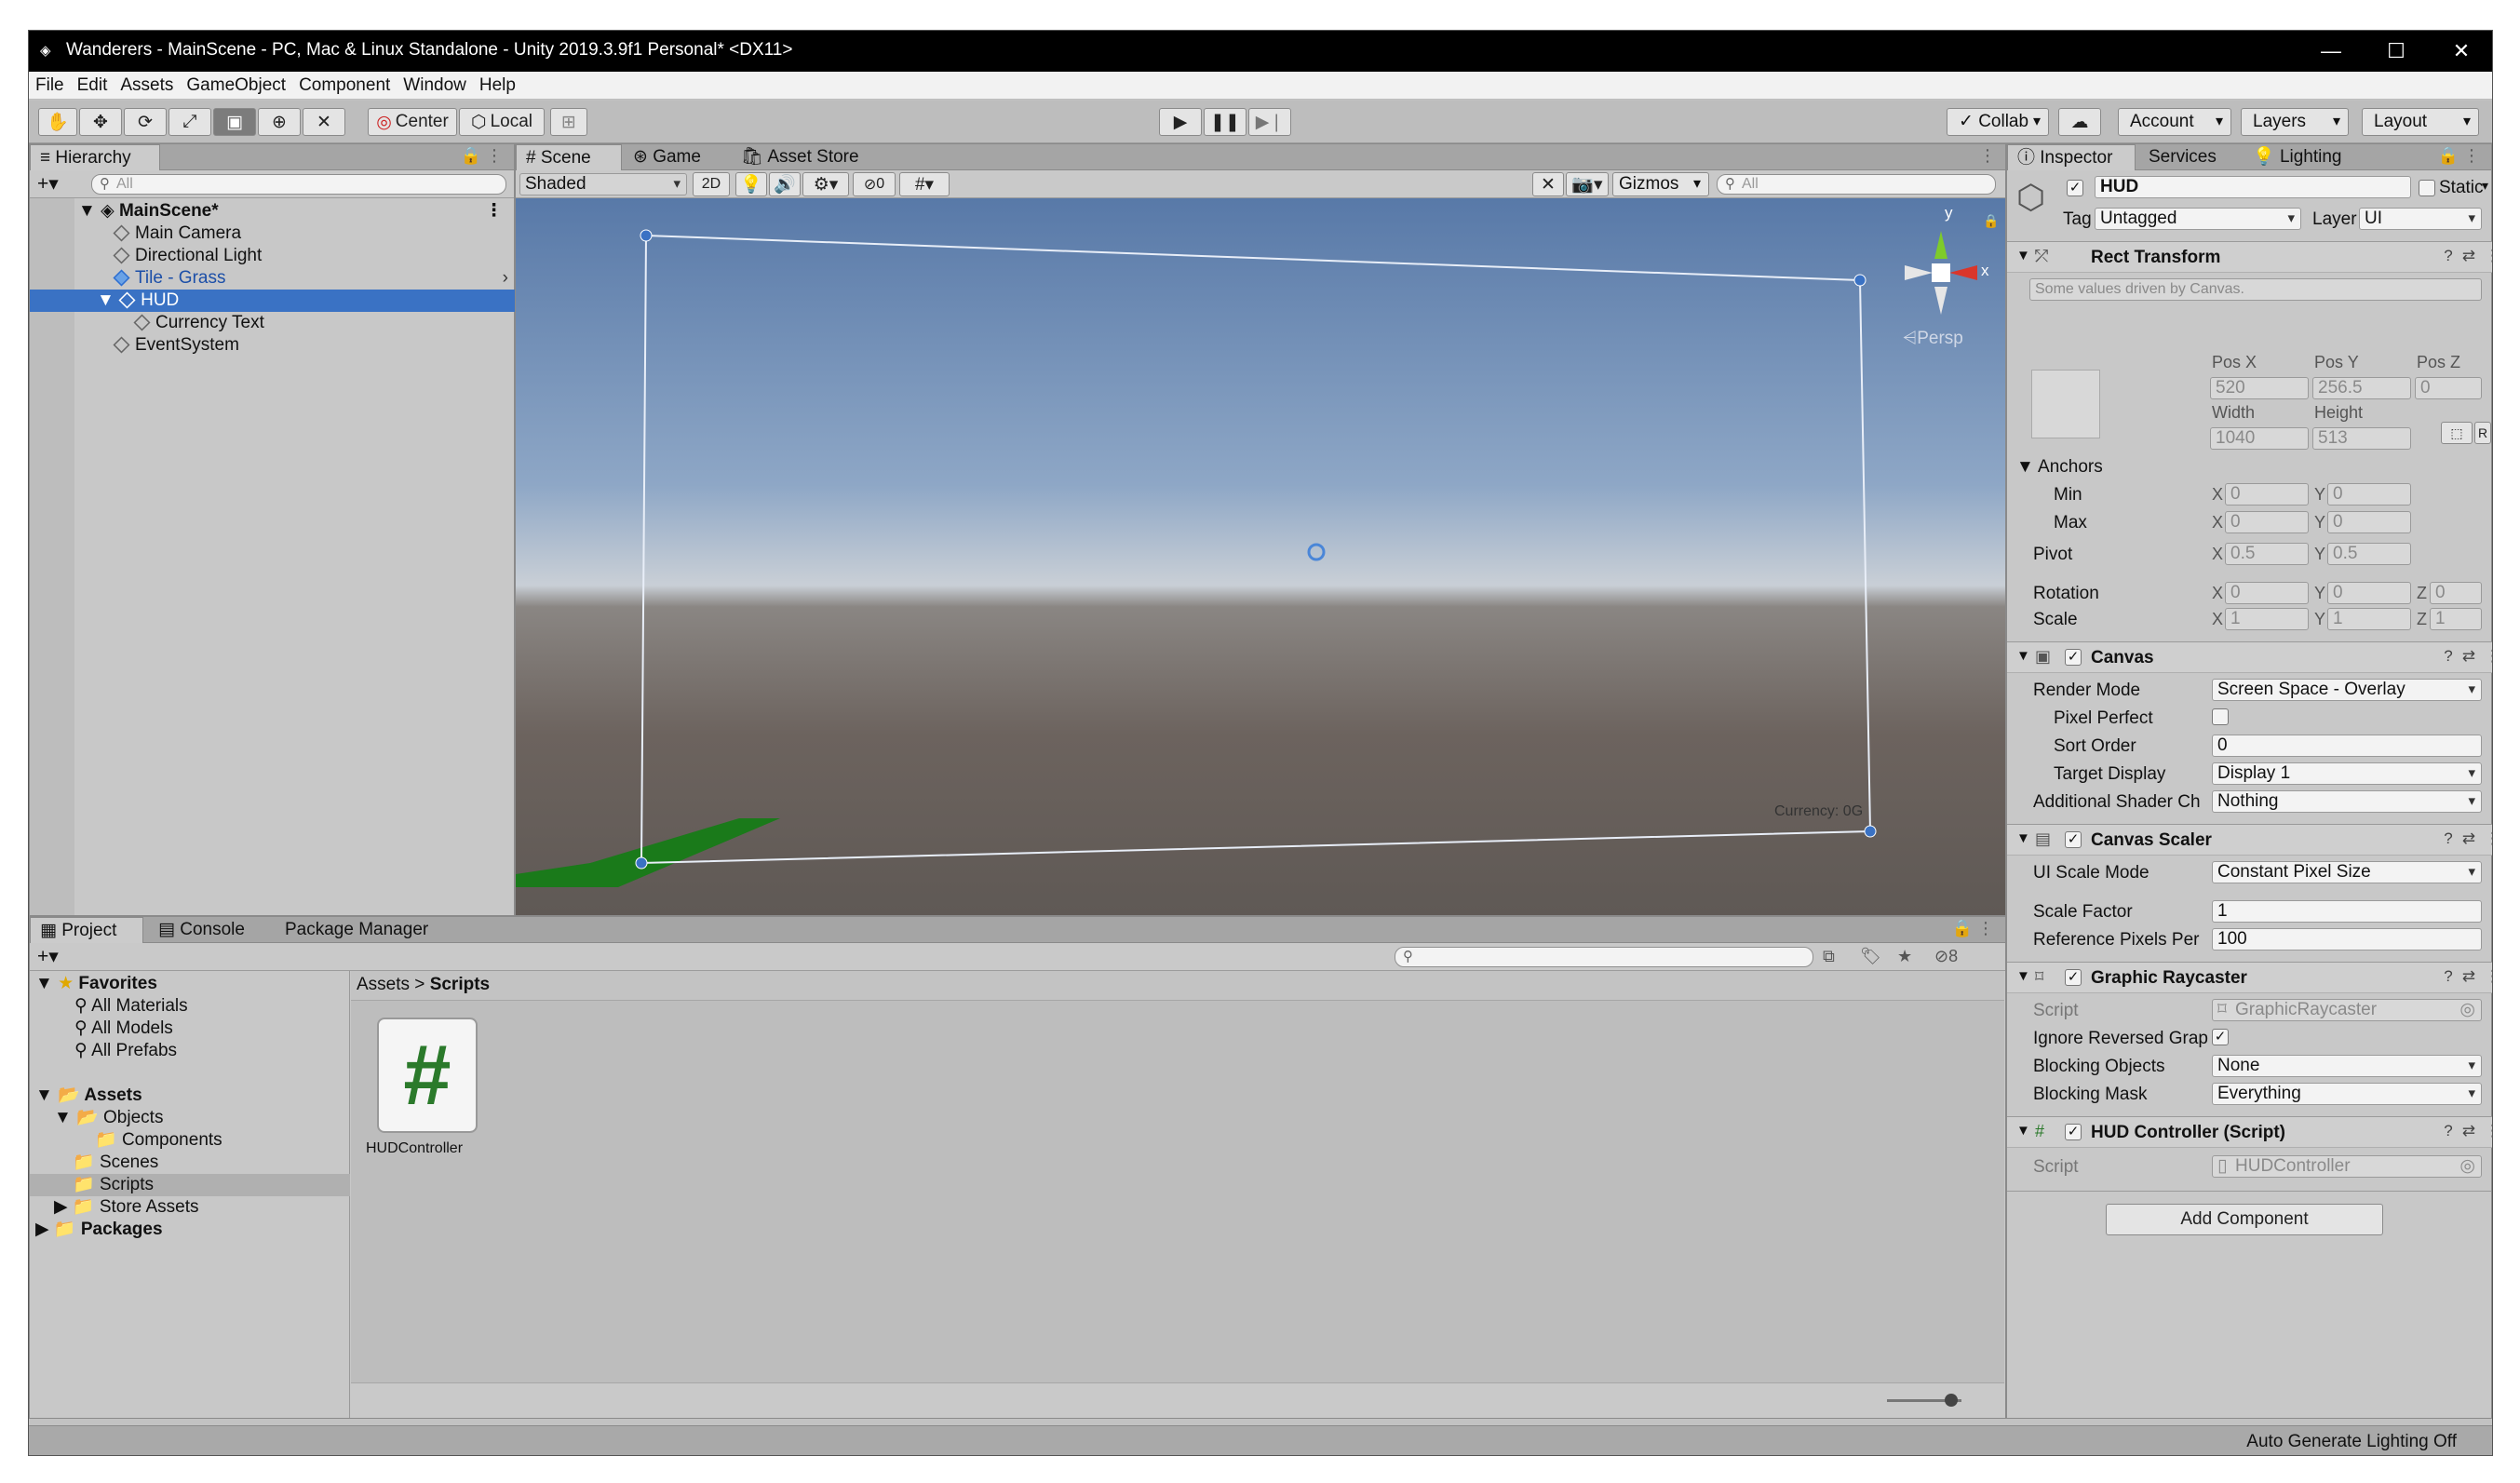 The width and height of the screenshot is (2520, 1483). What do you see at coordinates (2456, 593) in the screenshot?
I see `rotation-z-field: 0` at bounding box center [2456, 593].